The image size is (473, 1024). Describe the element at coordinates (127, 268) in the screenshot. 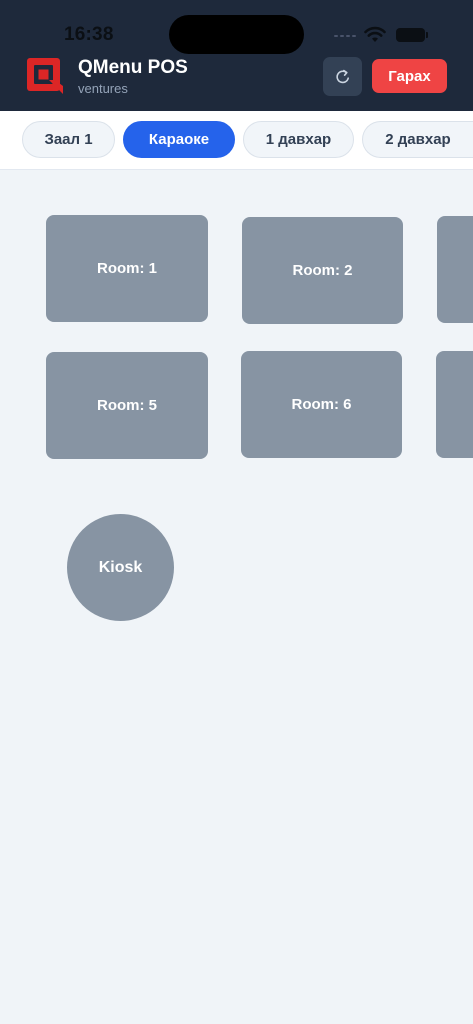

I see `room-tile: Room: 1` at that location.